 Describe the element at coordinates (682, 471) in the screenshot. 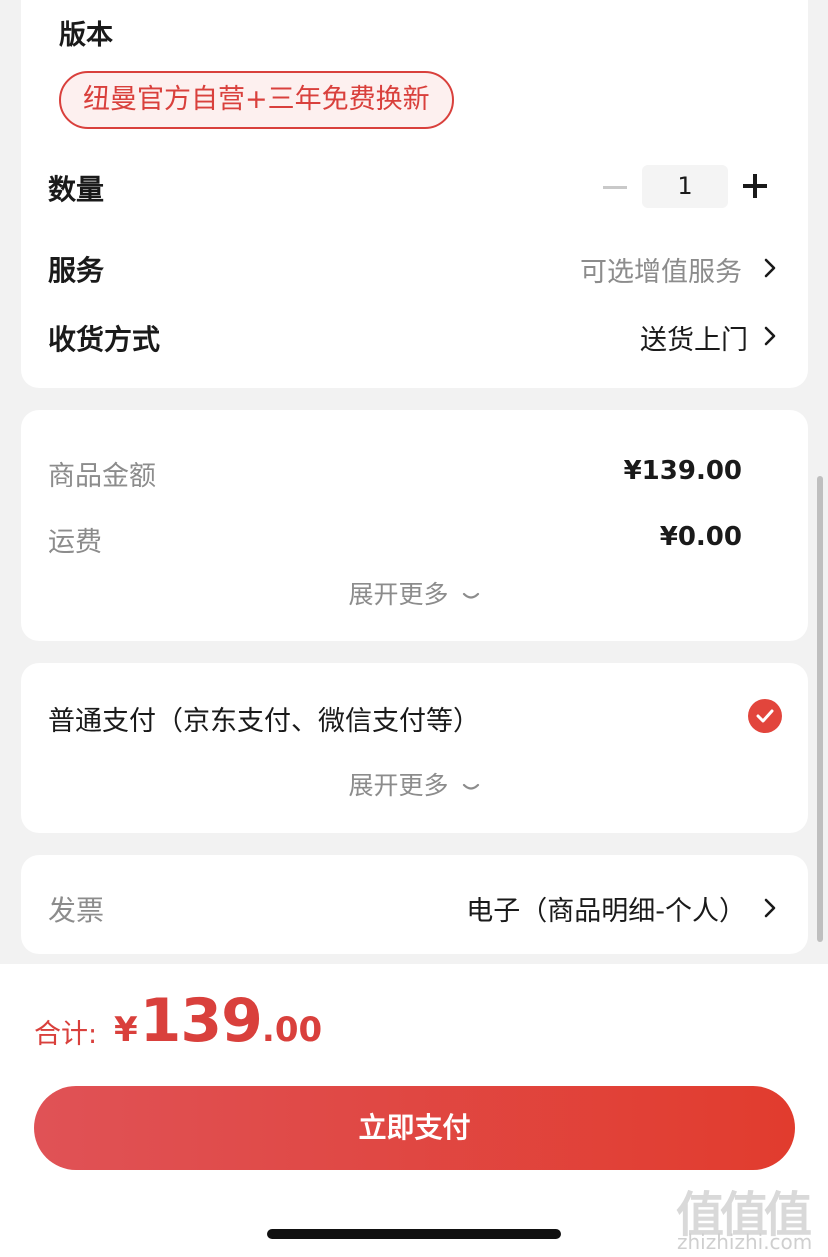

I see `goods-amount-value: ¥139.00` at that location.